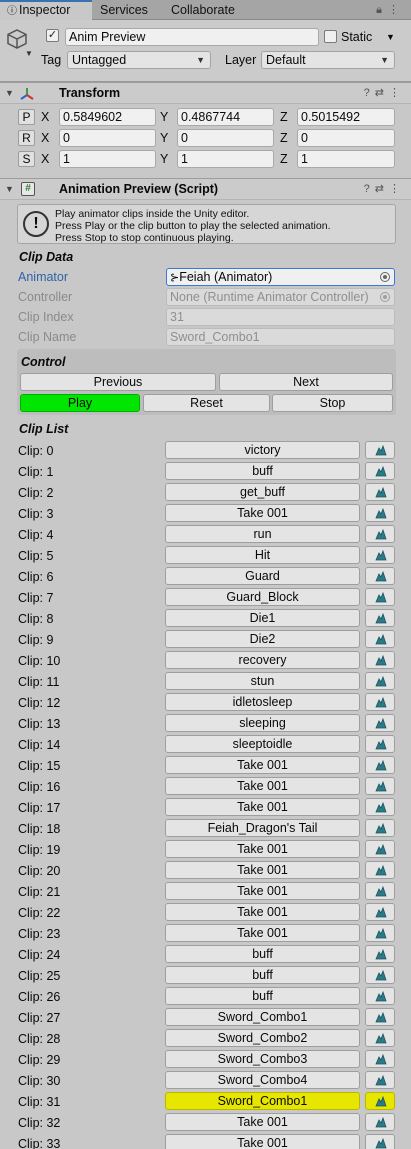 The width and height of the screenshot is (411, 1149). I want to click on clip-play-button: victory, so click(262, 450).